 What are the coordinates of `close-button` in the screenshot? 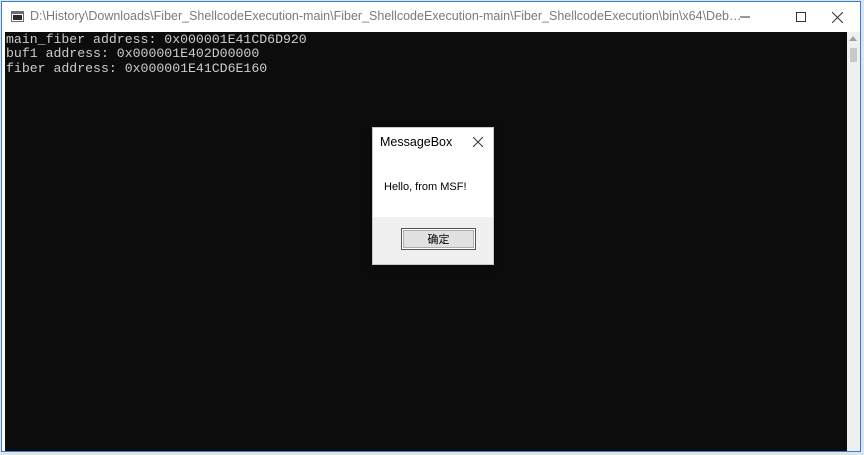 It's located at (837, 17).